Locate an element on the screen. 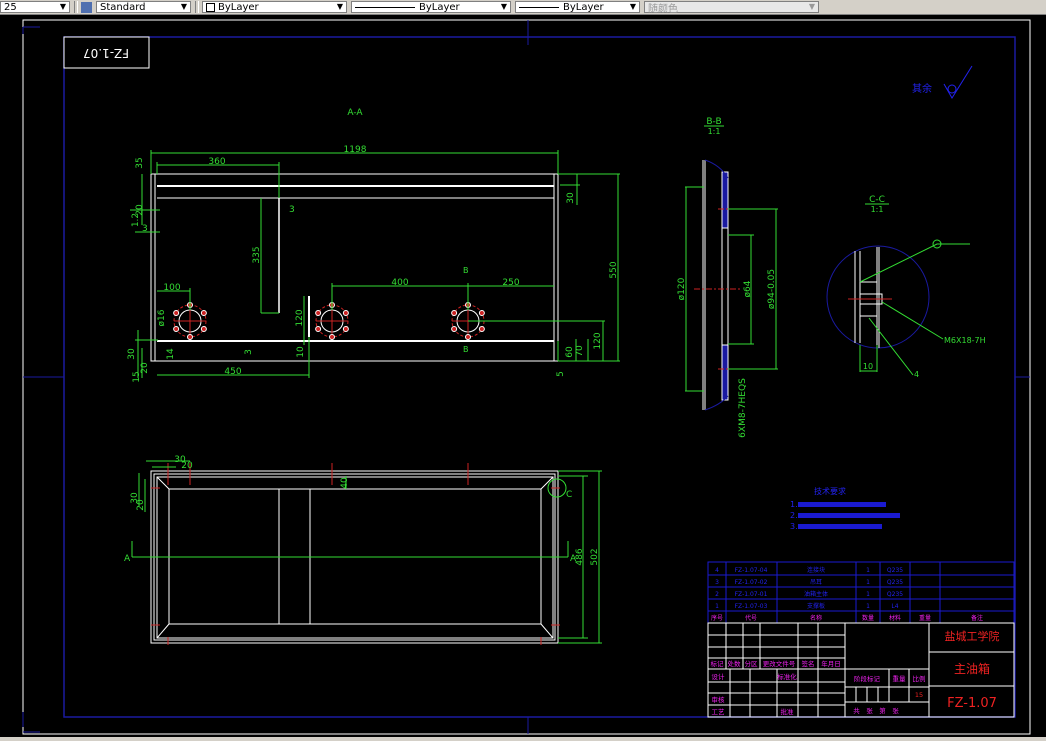  parts-cell: 4 is located at coordinates (717, 570).